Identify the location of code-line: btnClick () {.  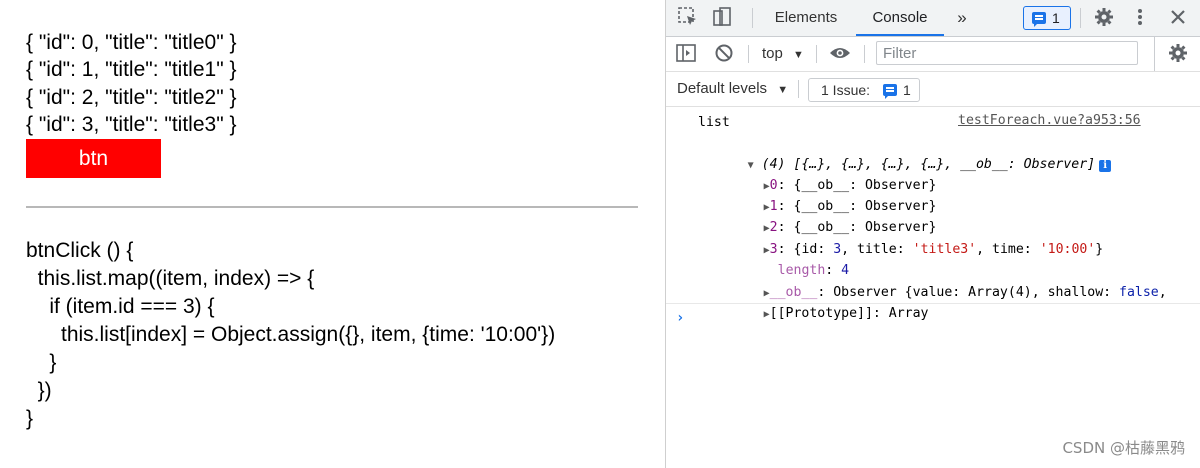
(80, 250).